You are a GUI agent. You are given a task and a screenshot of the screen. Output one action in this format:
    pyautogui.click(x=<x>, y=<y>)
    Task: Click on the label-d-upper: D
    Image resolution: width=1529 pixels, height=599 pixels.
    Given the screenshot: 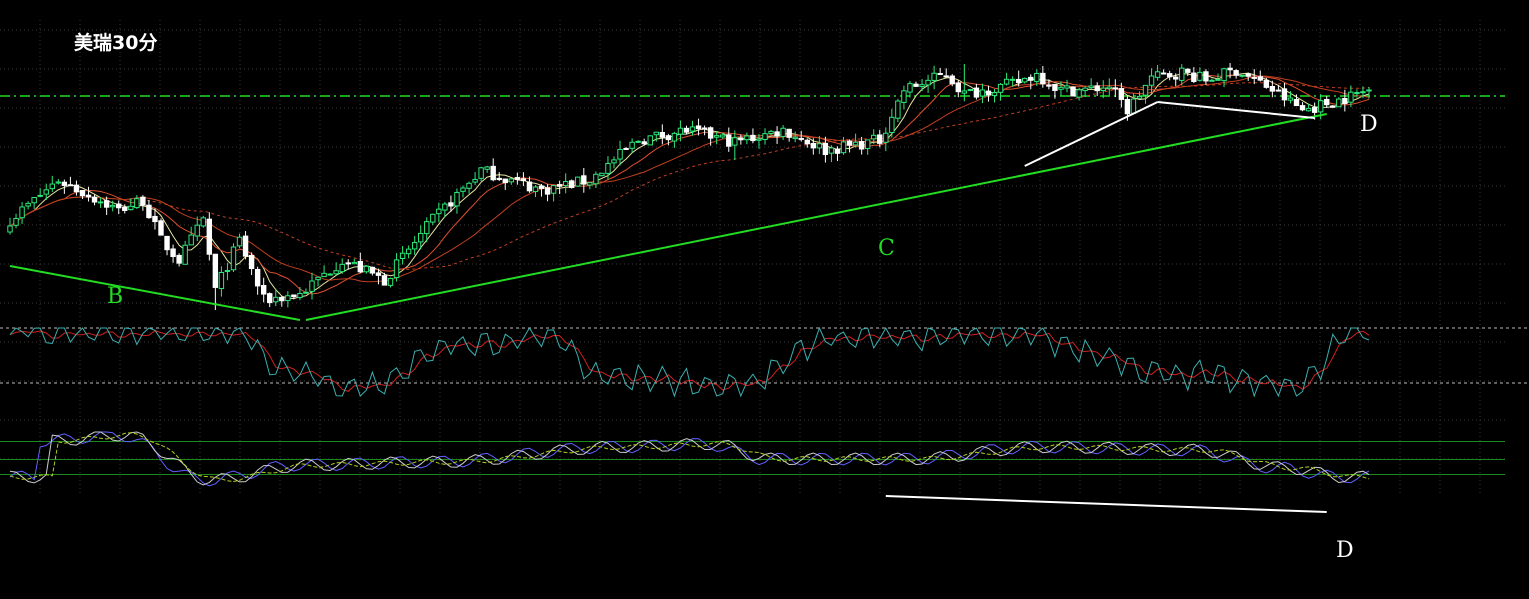 What is the action you would take?
    pyautogui.click(x=1369, y=124)
    